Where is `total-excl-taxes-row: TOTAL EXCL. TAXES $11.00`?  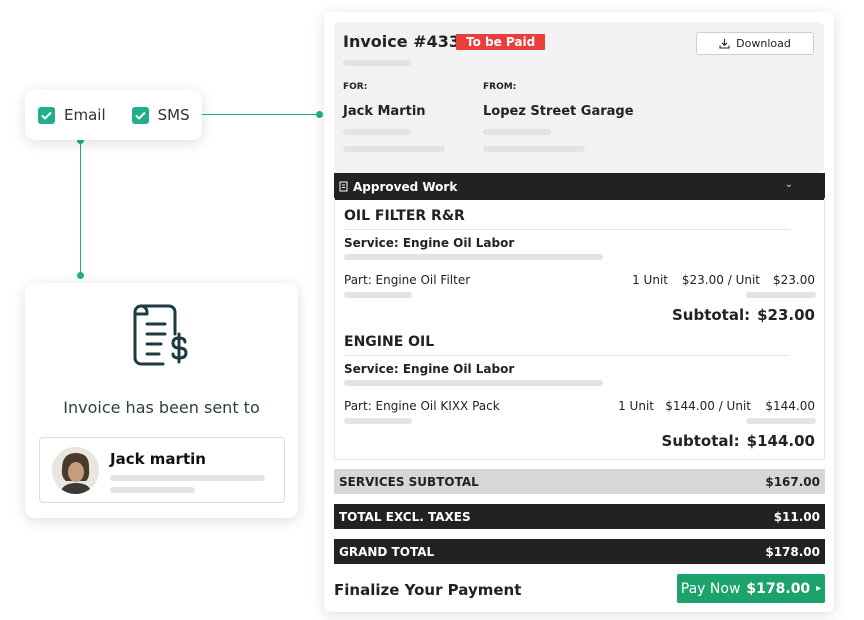 total-excl-taxes-row: TOTAL EXCL. TAXES $11.00 is located at coordinates (579, 516).